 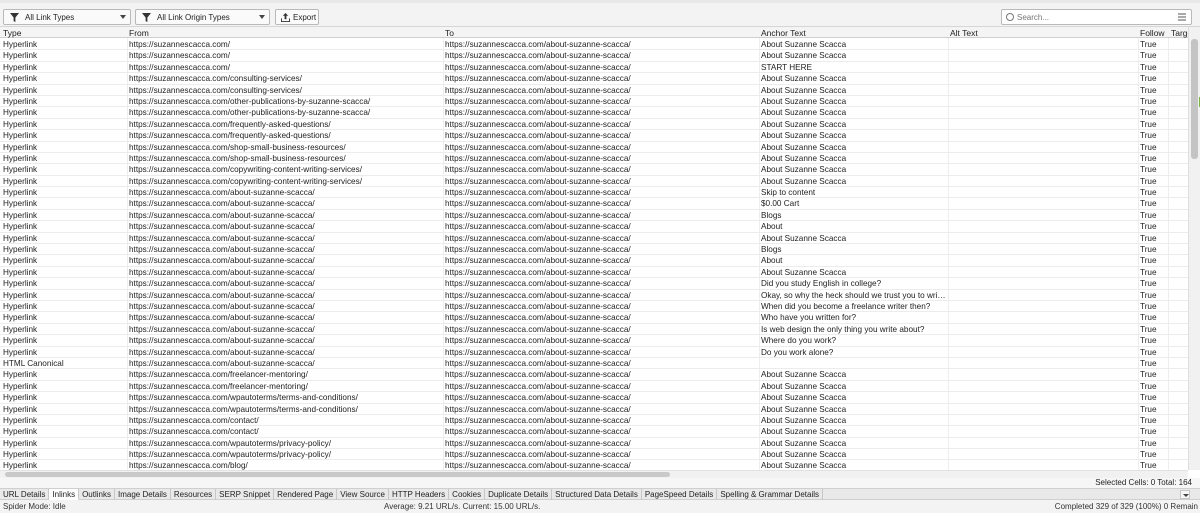 I want to click on vertical-scrollbar, so click(x=1194, y=248).